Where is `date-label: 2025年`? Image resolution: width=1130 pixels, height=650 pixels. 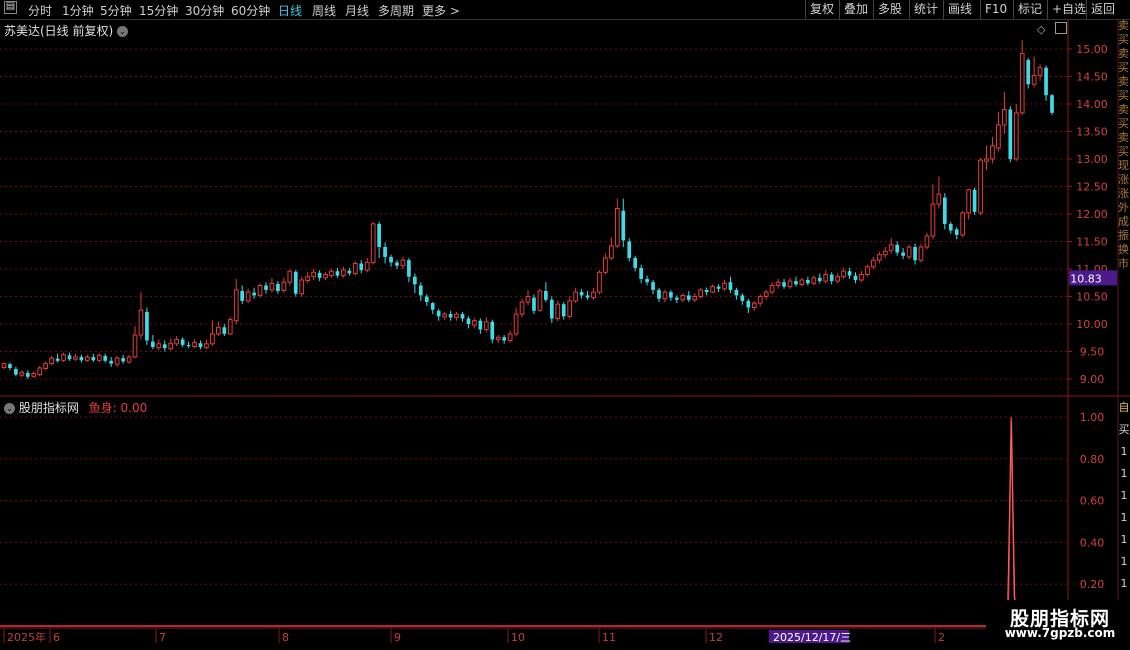
date-label: 2025年 is located at coordinates (26, 637).